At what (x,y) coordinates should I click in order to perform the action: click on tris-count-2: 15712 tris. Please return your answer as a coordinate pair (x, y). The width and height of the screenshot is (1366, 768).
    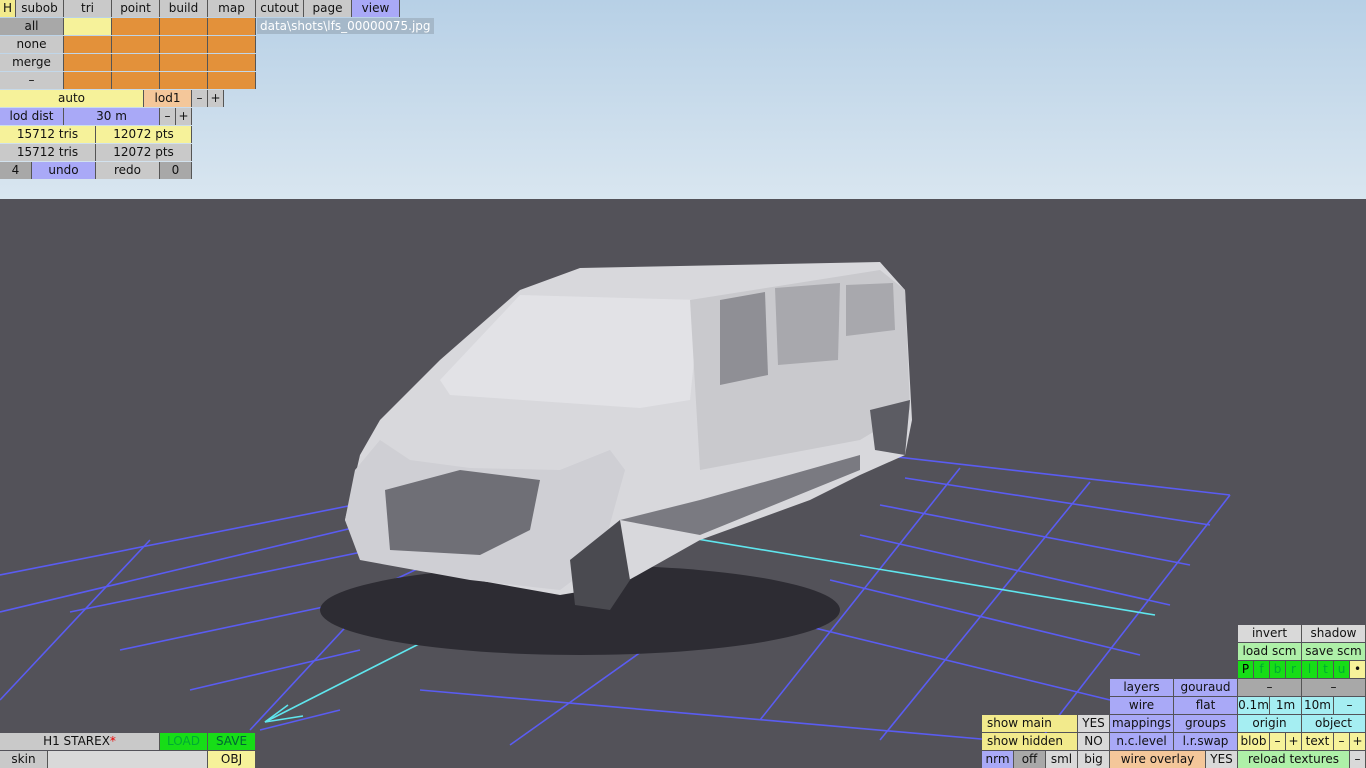
    Looking at the image, I should click on (48, 152).